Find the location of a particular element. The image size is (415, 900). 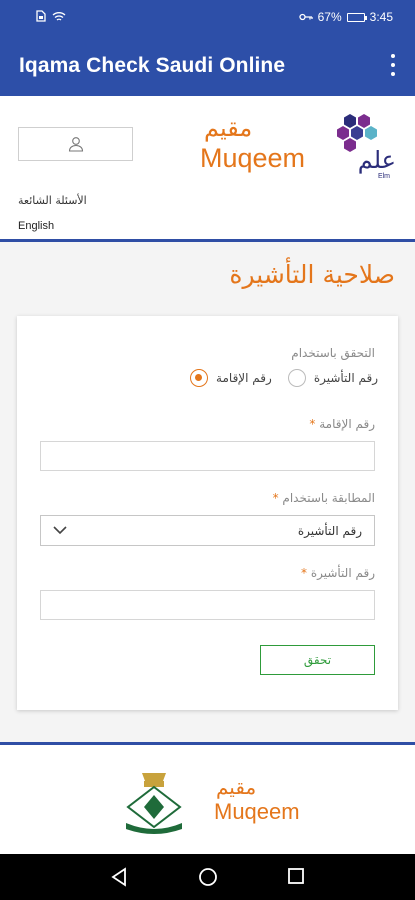

match-by-select: رقم التأشيرة is located at coordinates (207, 530).